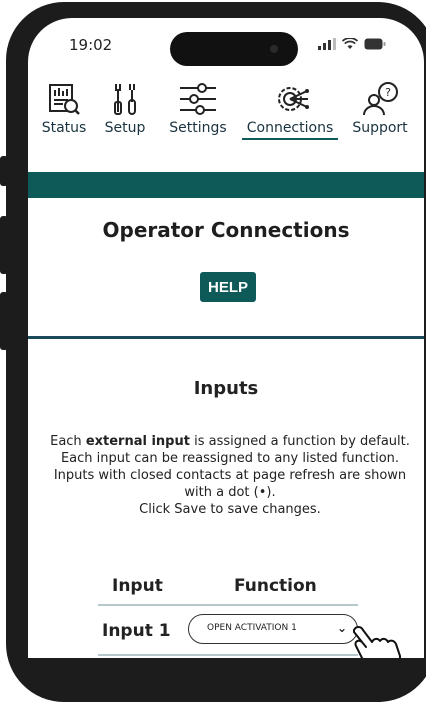  Describe the element at coordinates (125, 99) in the screenshot. I see `tools-icon` at that location.